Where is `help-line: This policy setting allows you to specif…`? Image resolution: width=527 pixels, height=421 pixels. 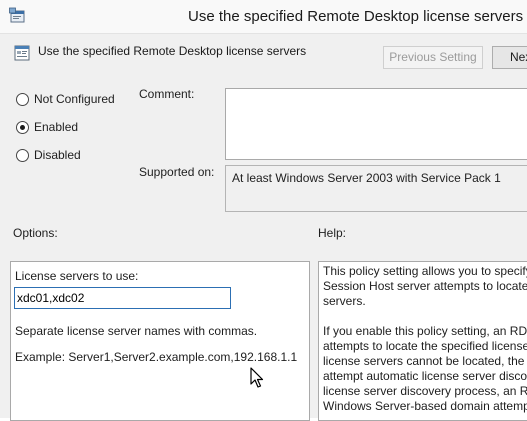 help-line: This policy setting allows you to specif… is located at coordinates (425, 271).